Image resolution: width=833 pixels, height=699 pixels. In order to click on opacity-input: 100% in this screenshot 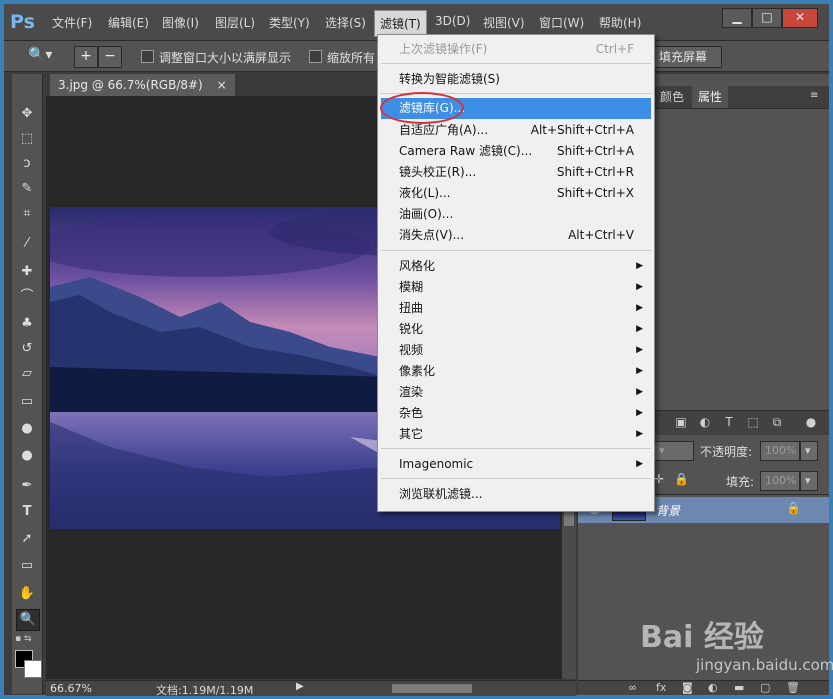, I will do `click(780, 451)`.